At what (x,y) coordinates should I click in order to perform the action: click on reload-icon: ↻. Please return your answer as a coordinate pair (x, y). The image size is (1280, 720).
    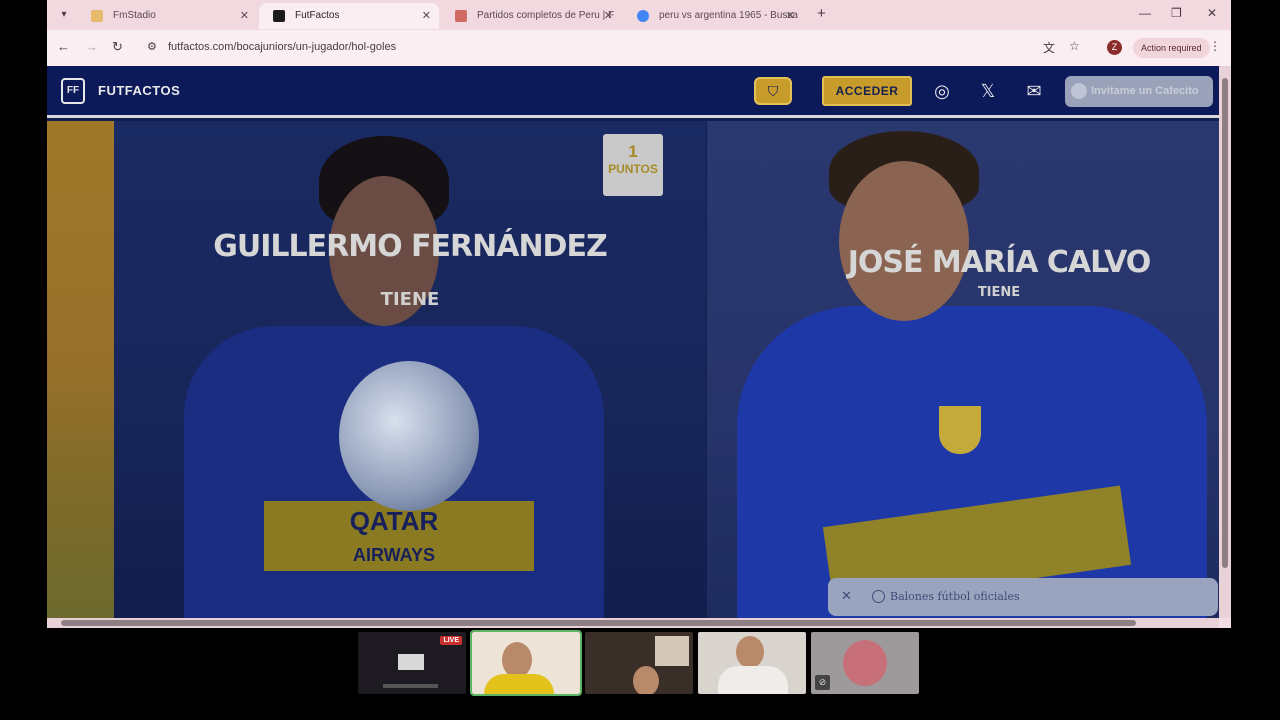
    Looking at the image, I should click on (117, 47).